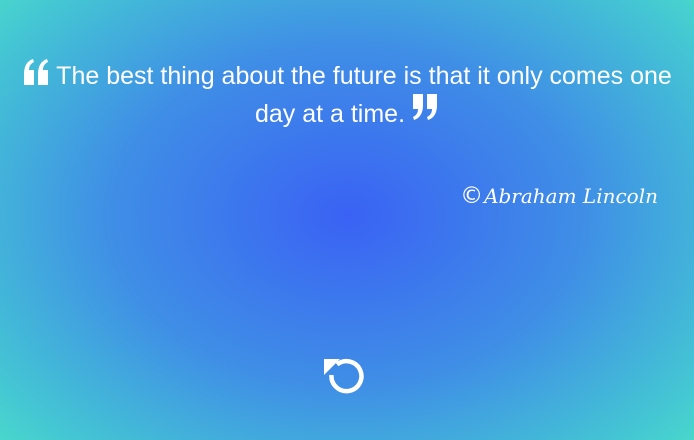 Image resolution: width=694 pixels, height=440 pixels. I want to click on quote-author: ©Abraham Lincoln, so click(559, 196).